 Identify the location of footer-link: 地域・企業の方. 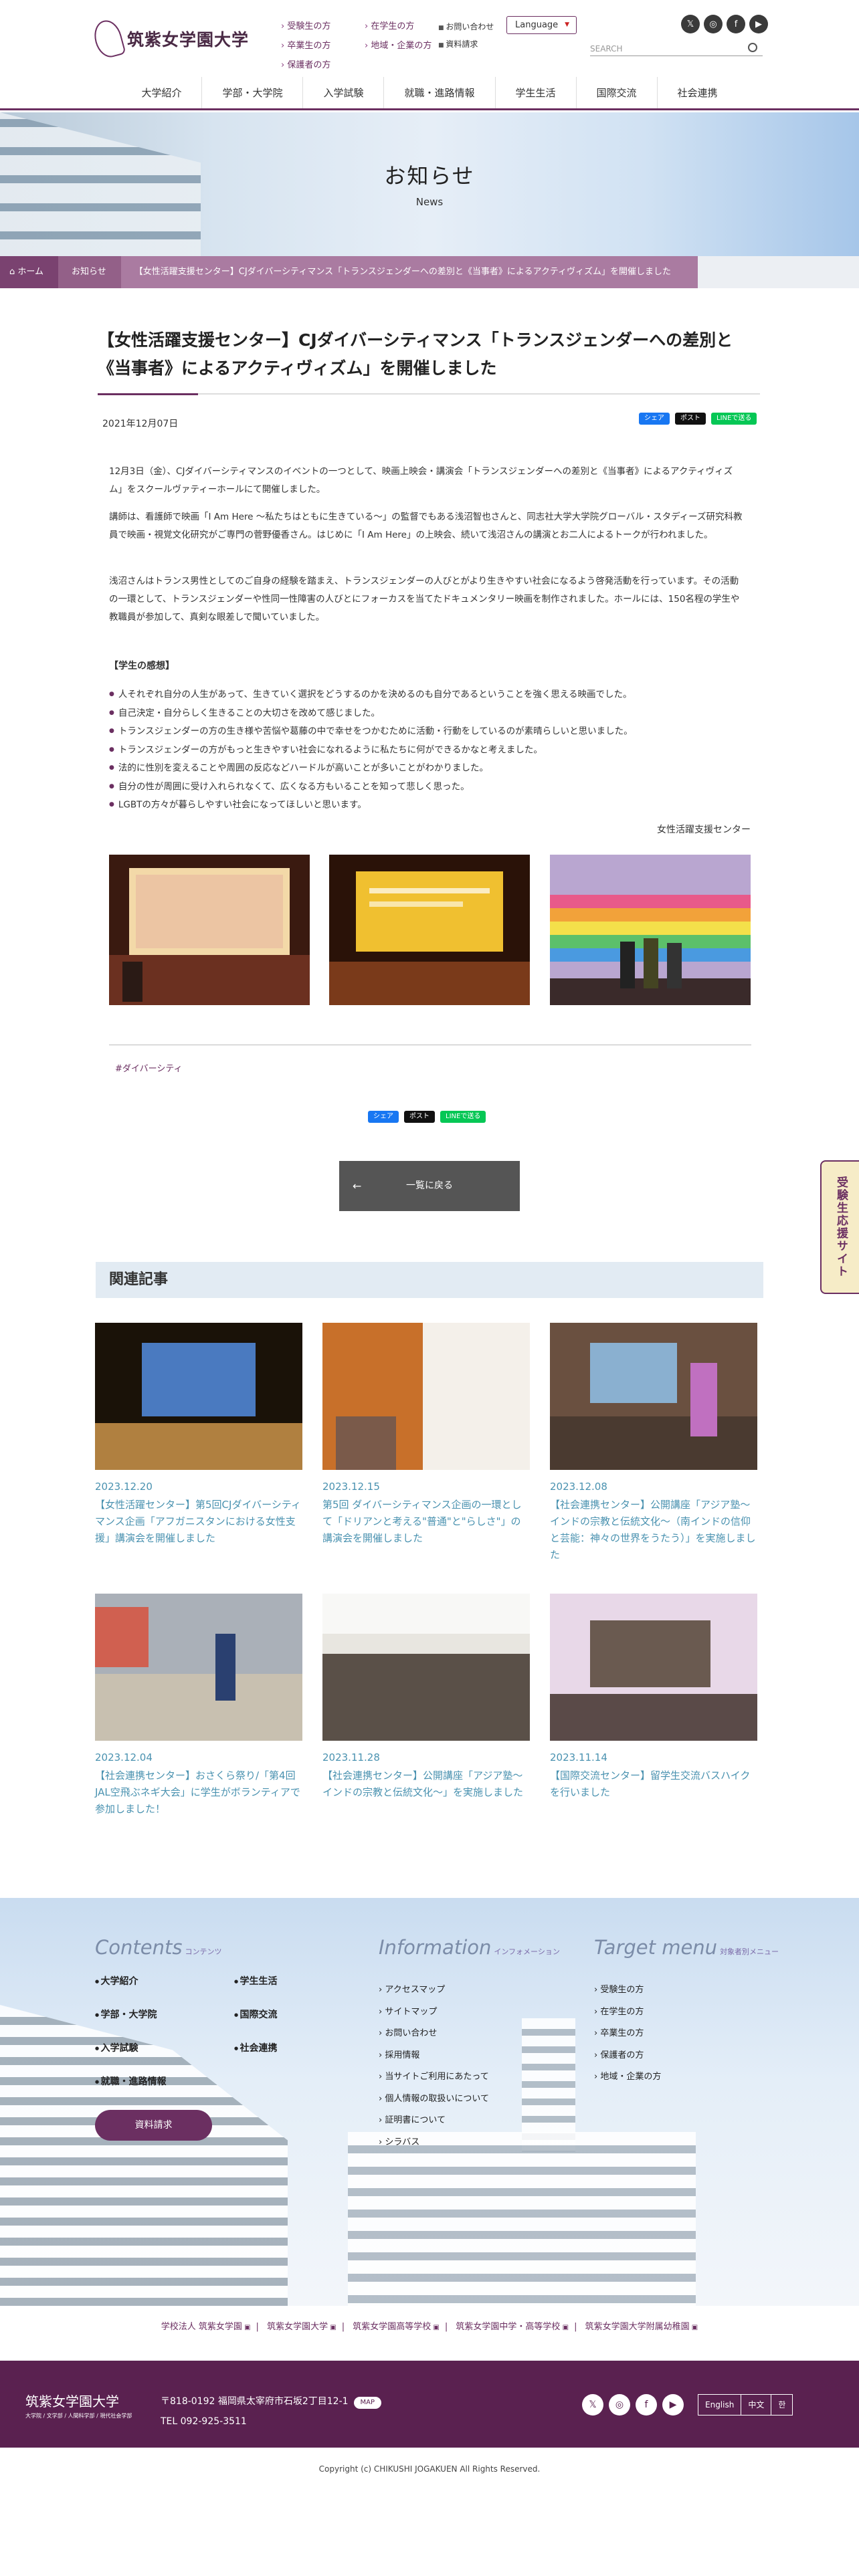
(627, 2077).